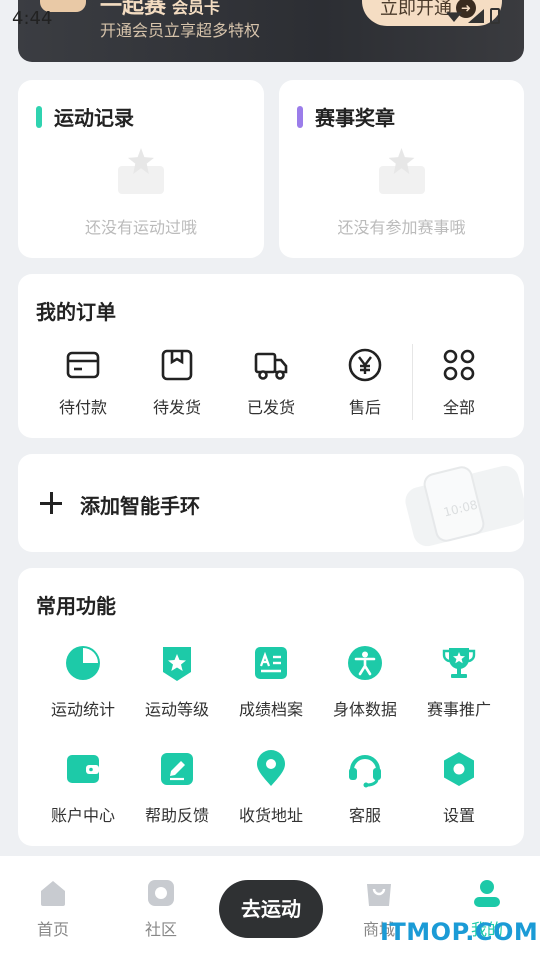 Image resolution: width=540 pixels, height=960 pixels. Describe the element at coordinates (487, 893) in the screenshot. I see `profile-icon` at that location.